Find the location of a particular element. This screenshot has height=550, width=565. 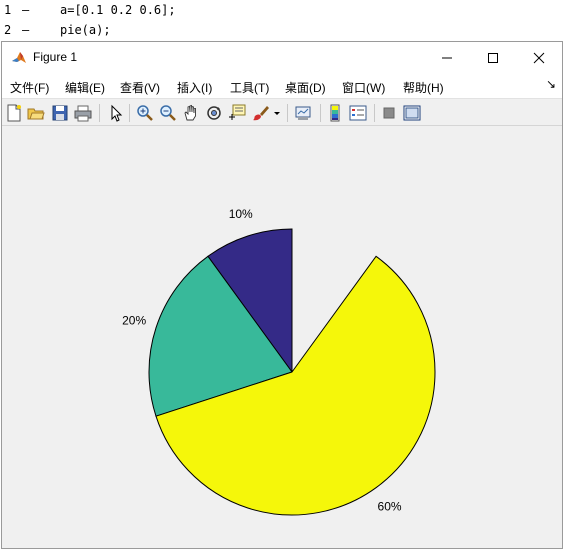

code-text: pie(a); is located at coordinates (85, 30).